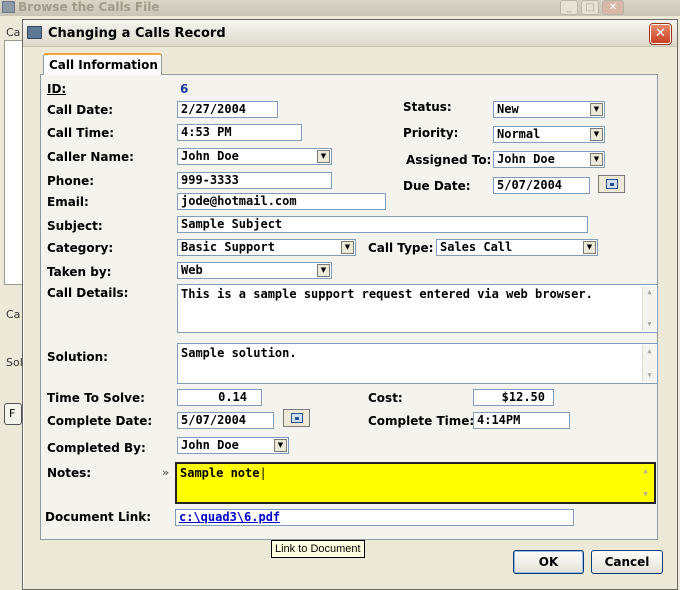  I want to click on dialog-titlebar: Changing a Calls Record ✕, so click(350, 33).